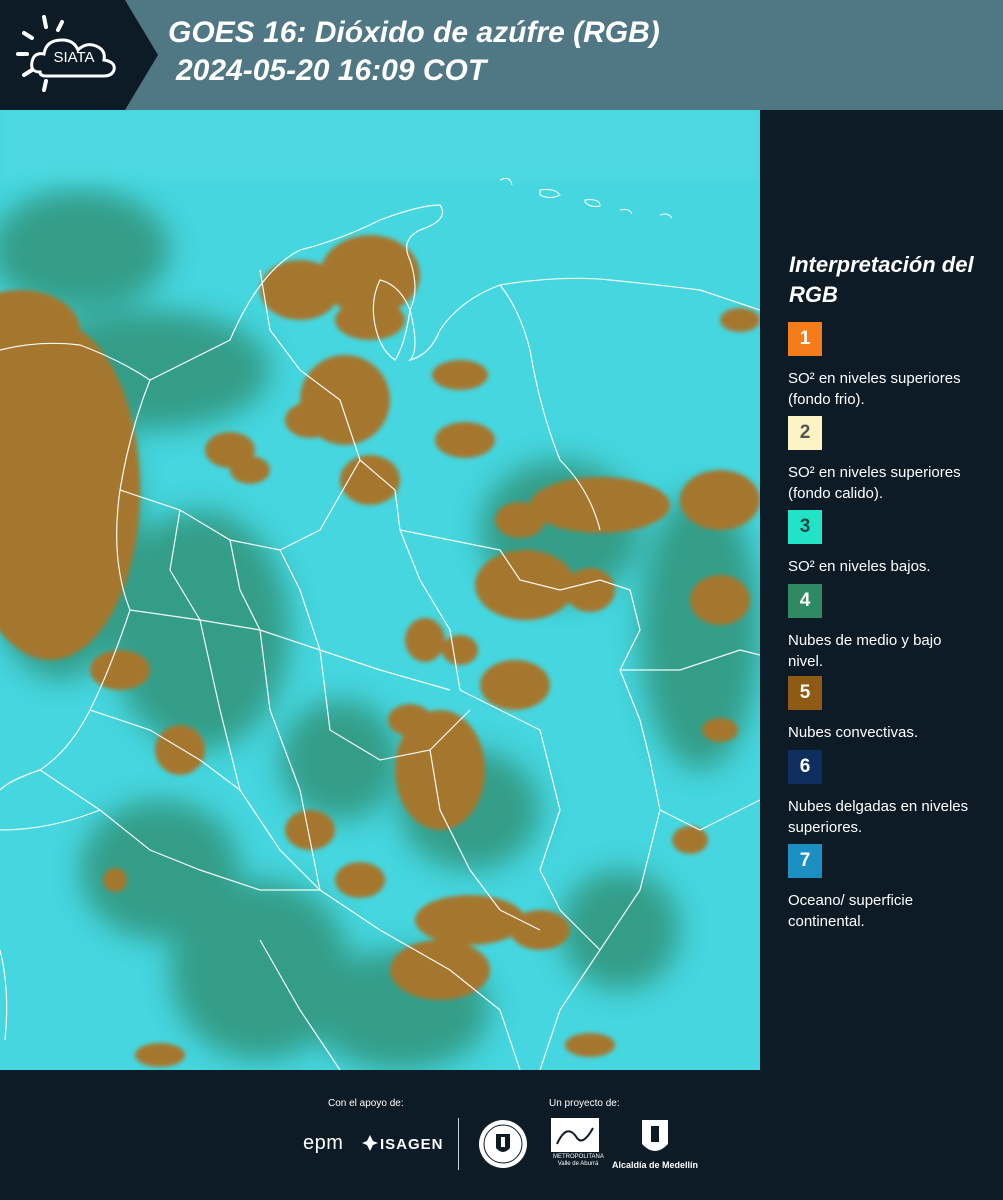 The image size is (1003, 1200). What do you see at coordinates (366, 1103) in the screenshot?
I see `support-label: Con el apoyo de:` at bounding box center [366, 1103].